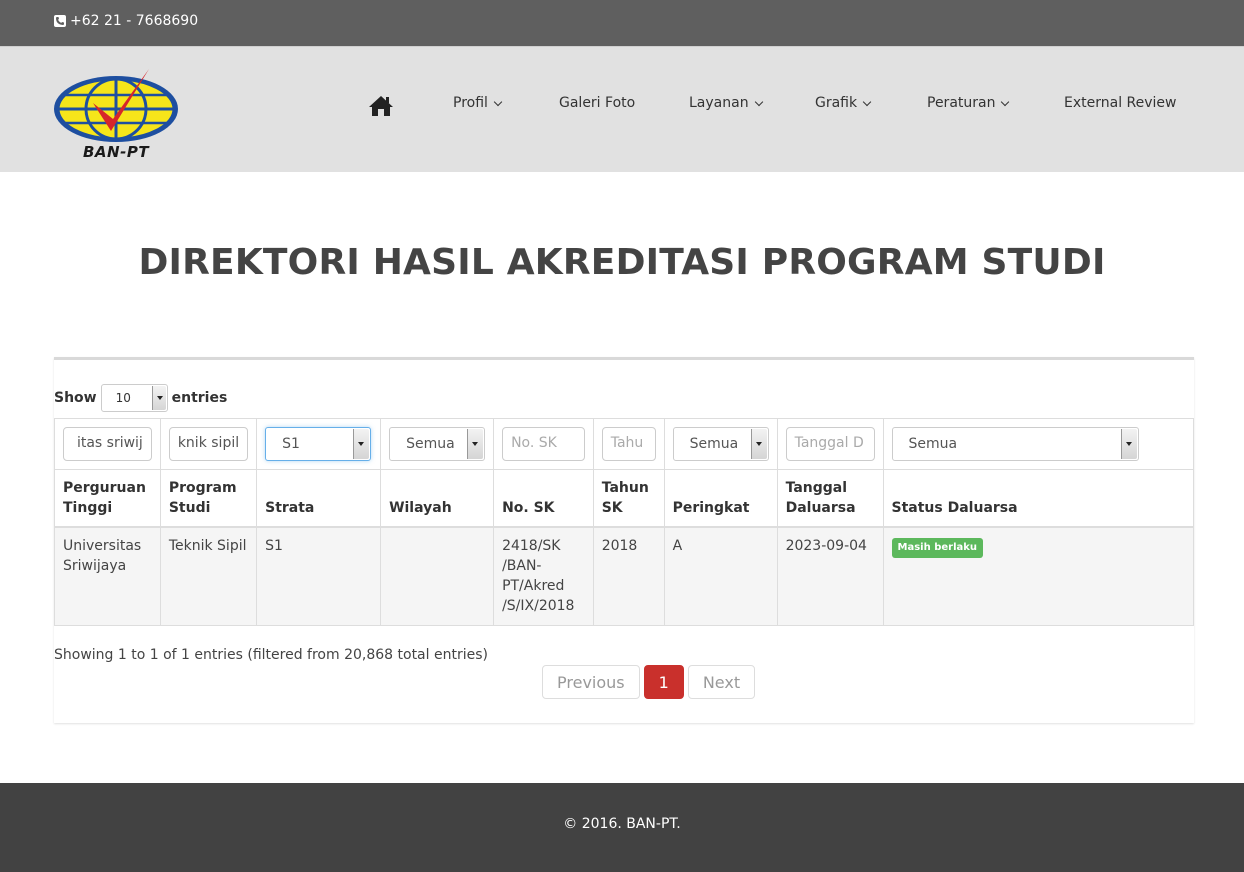 This screenshot has width=1244, height=872. Describe the element at coordinates (720, 498) in the screenshot. I see `col-peringkat: Peringkat` at that location.